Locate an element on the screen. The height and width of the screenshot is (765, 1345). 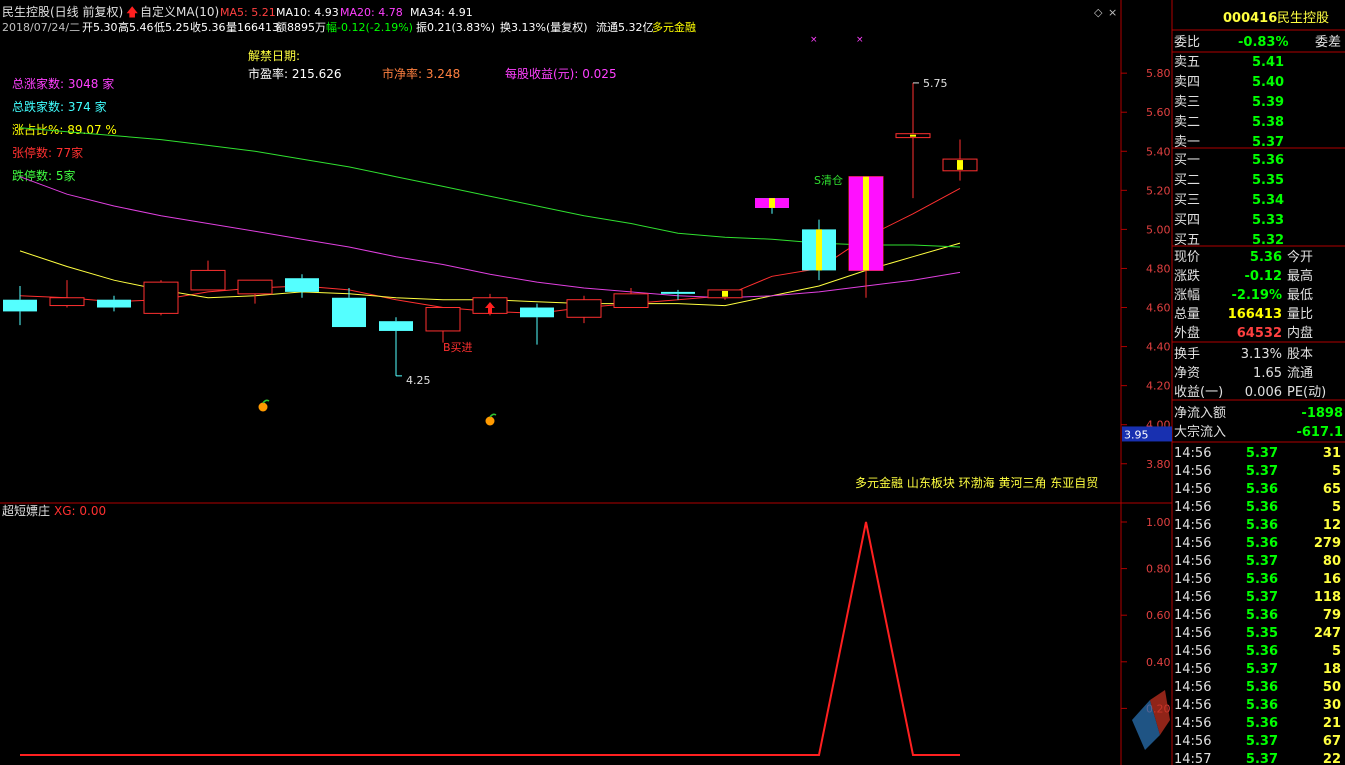
bid-row: 买二 5.35 is located at coordinates (1229, 180).